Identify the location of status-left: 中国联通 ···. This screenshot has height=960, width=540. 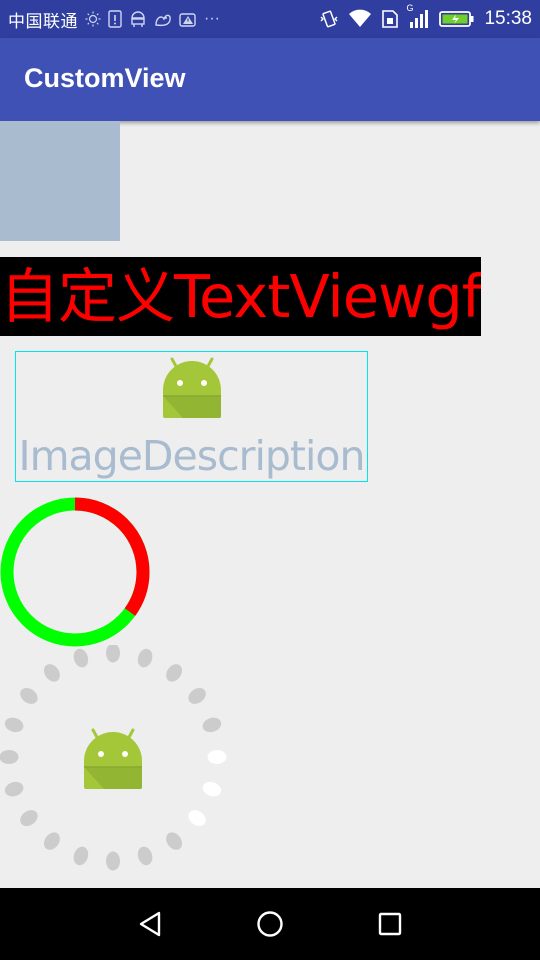
(114, 19).